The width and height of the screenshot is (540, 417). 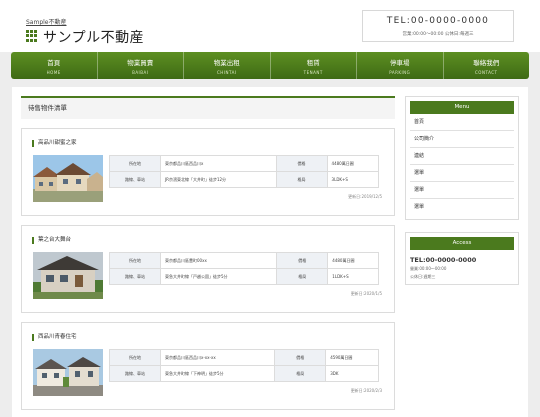 I want to click on menu-title: Menu, so click(x=462, y=107).